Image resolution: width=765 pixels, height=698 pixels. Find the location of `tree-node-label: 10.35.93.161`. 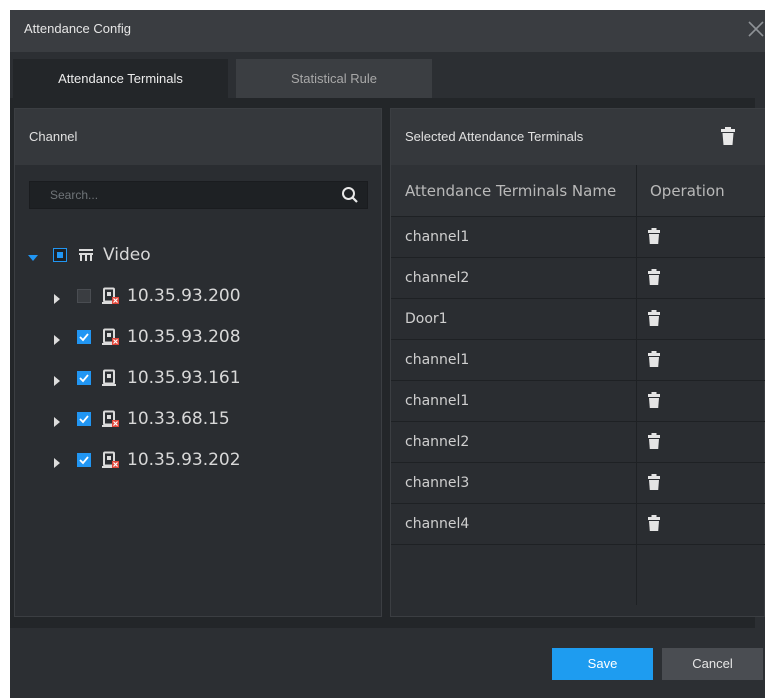

tree-node-label: 10.35.93.161 is located at coordinates (184, 378).